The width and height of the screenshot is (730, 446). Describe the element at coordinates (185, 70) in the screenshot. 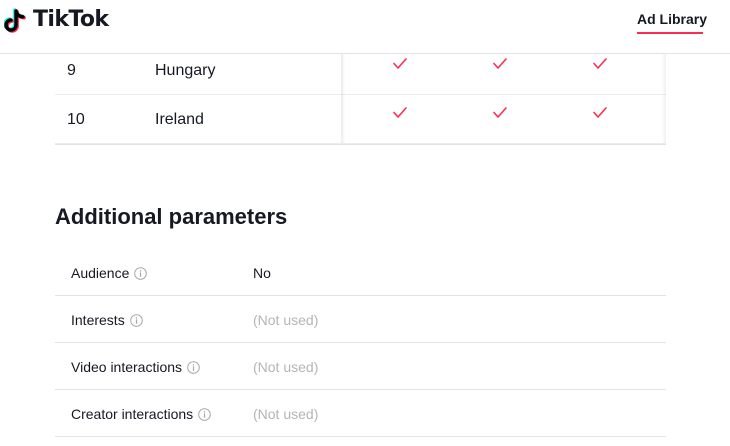

I see `country-name: Hungary` at that location.